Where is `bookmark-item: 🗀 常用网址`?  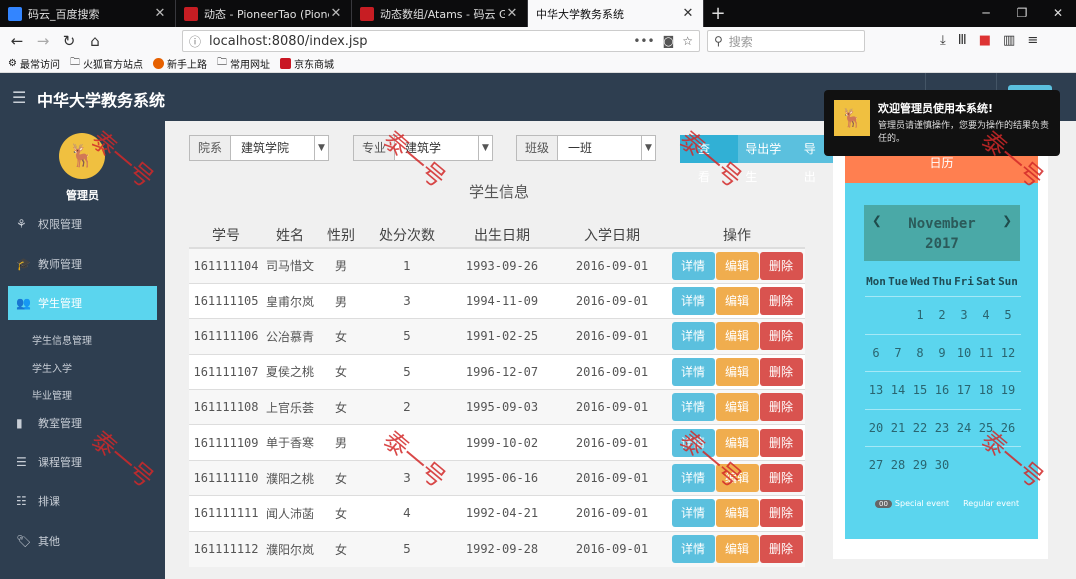
bookmark-item: 🗀 常用网址 is located at coordinates (243, 63).